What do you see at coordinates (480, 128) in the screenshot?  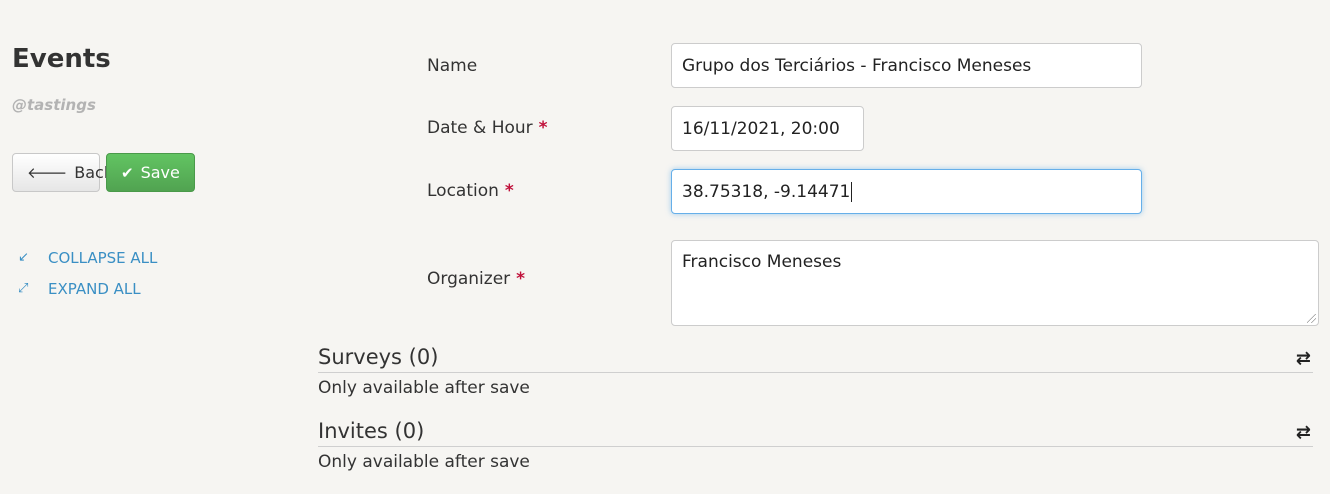 I see `date-hour-label-text: Date & Hour` at bounding box center [480, 128].